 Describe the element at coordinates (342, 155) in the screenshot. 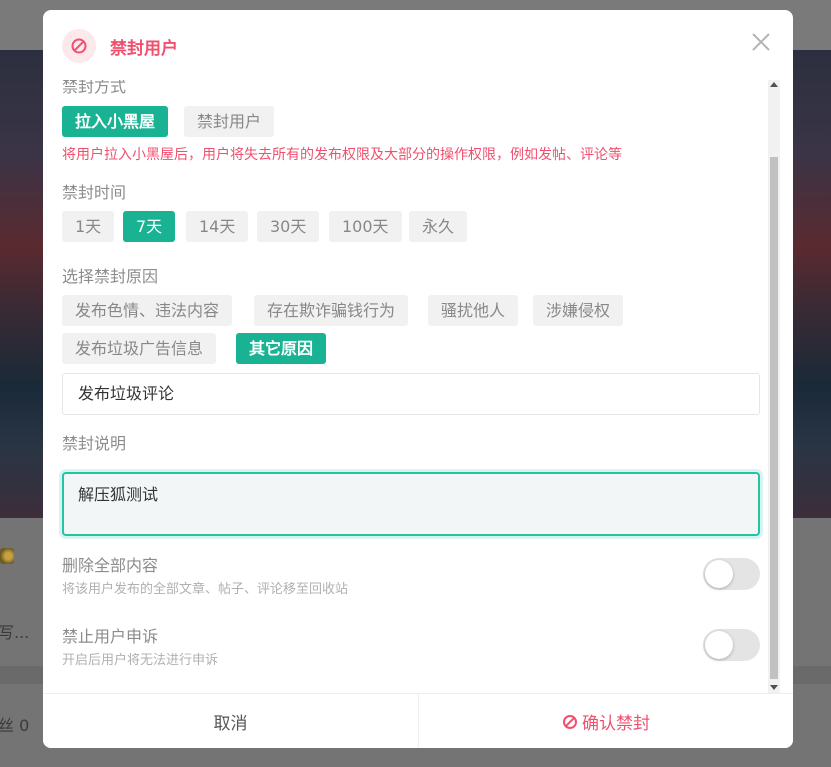

I see `ban-method-hint: 将用户拉入小黑屋后，用户将失去所有的发布权限及大部分的操作权限，例如发帖、评论等` at that location.